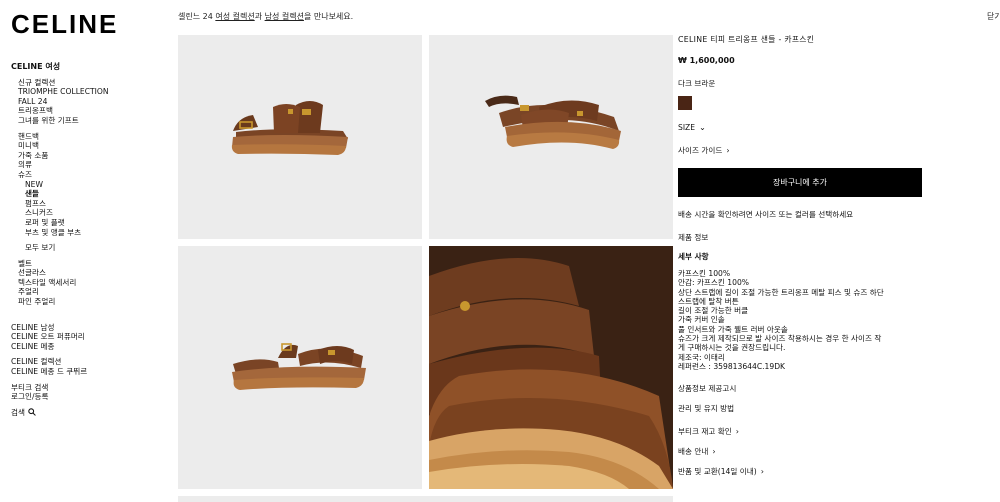  Describe the element at coordinates (86, 121) in the screenshot. I see `sidebar-item-gifts-for-her: 그녀를 위한 기프트` at that location.